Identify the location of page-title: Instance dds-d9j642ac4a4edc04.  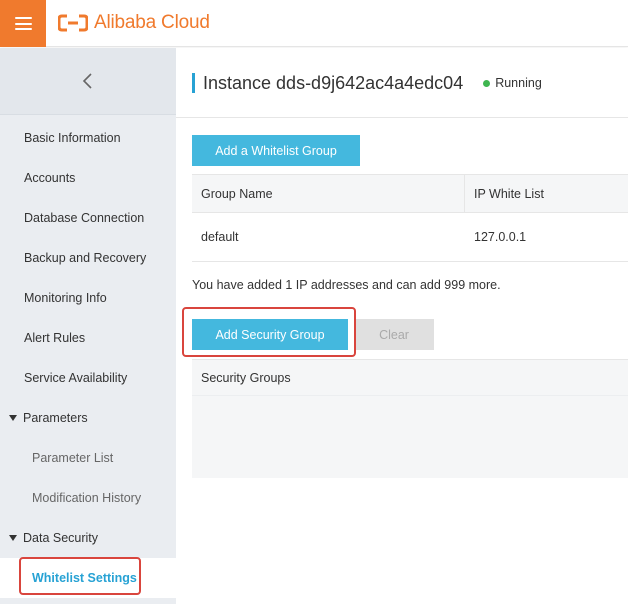
(333, 82).